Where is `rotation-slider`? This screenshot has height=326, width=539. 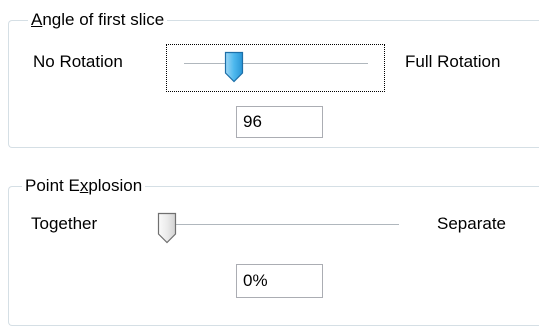 rotation-slider is located at coordinates (275, 68).